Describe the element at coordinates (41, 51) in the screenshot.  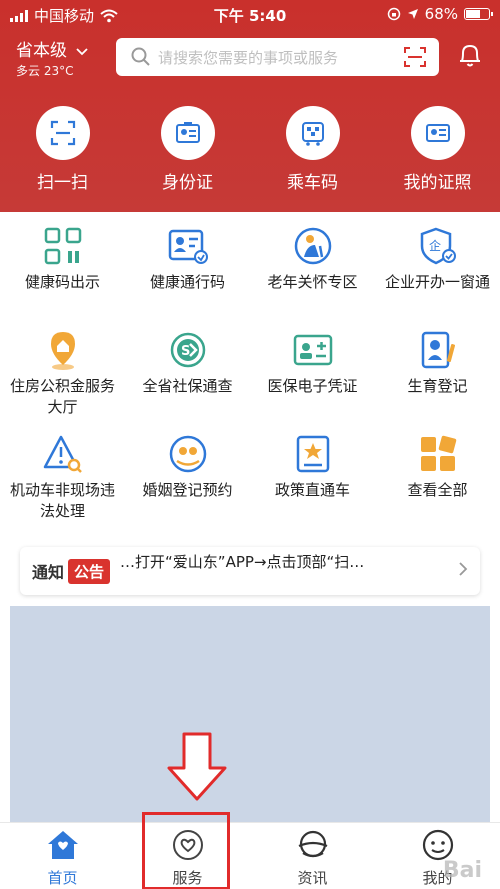
I see `region-label: 省本级` at that location.